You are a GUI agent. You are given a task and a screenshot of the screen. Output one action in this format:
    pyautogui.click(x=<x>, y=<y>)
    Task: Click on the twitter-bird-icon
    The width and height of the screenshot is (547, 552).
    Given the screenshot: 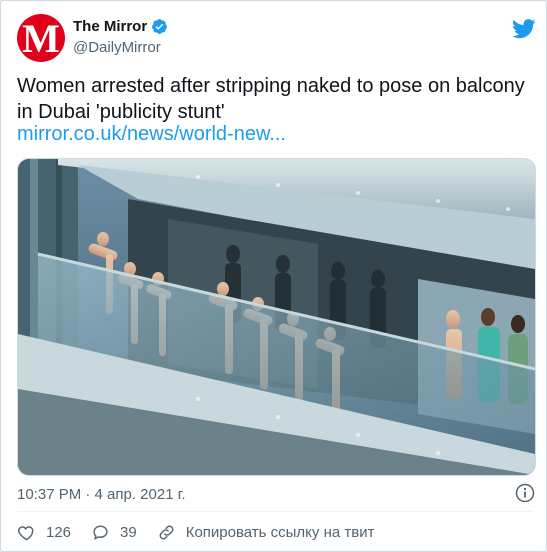 What is the action you would take?
    pyautogui.click(x=524, y=29)
    